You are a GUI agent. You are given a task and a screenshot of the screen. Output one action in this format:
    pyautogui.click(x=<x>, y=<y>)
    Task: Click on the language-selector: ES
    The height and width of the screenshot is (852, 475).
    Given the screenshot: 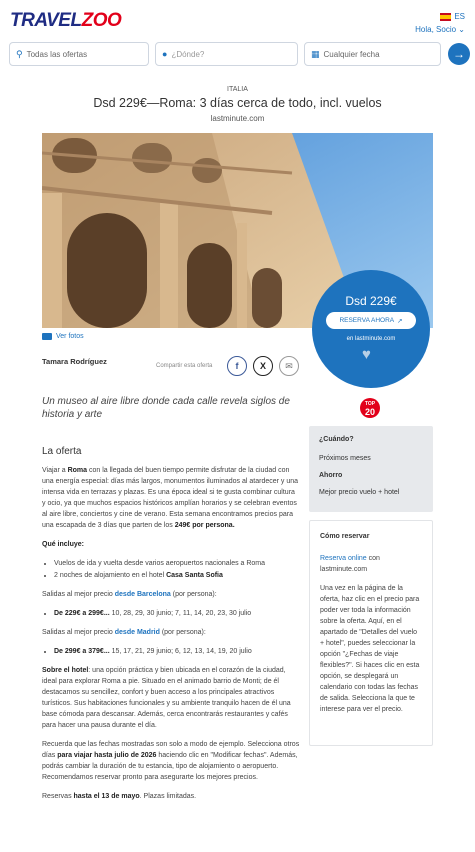 What is the action you would take?
    pyautogui.click(x=452, y=16)
    